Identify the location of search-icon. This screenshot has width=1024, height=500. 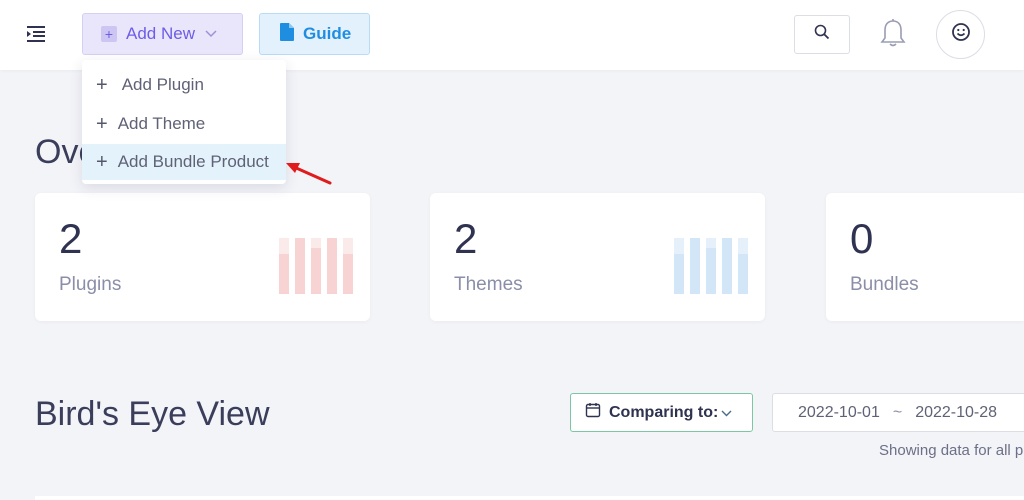
(822, 34).